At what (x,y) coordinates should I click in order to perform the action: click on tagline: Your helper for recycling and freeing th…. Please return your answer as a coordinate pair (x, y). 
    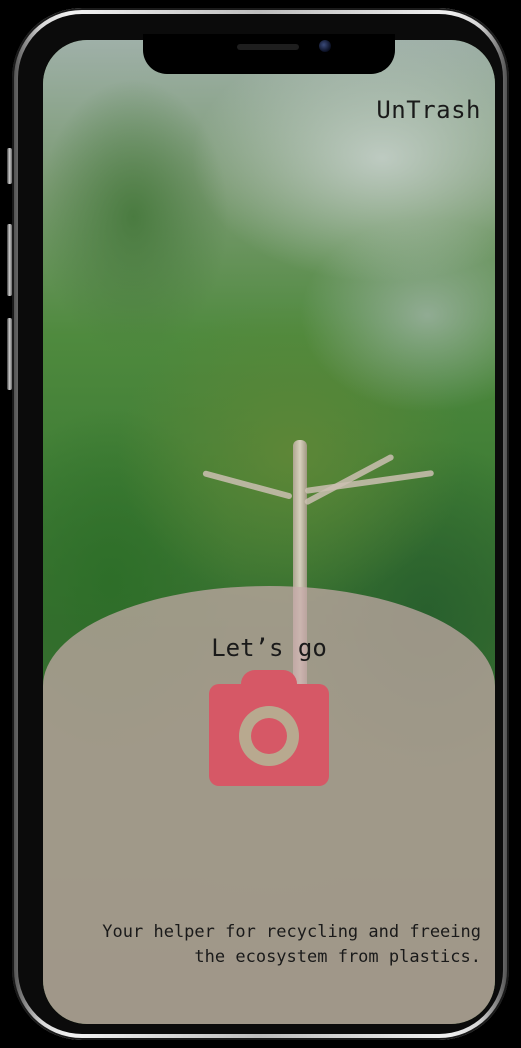
    Looking at the image, I should click on (291, 944).